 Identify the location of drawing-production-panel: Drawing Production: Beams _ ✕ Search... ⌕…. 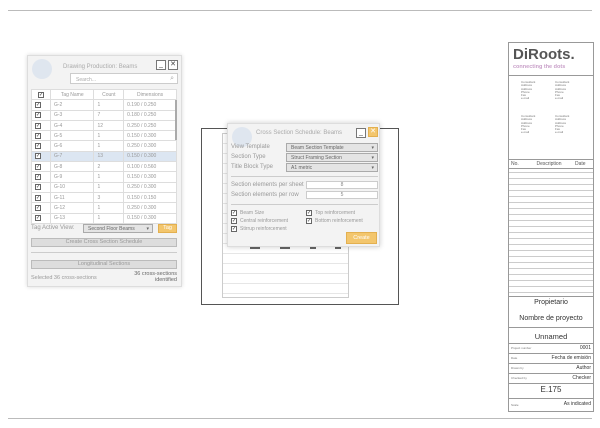
(104, 171).